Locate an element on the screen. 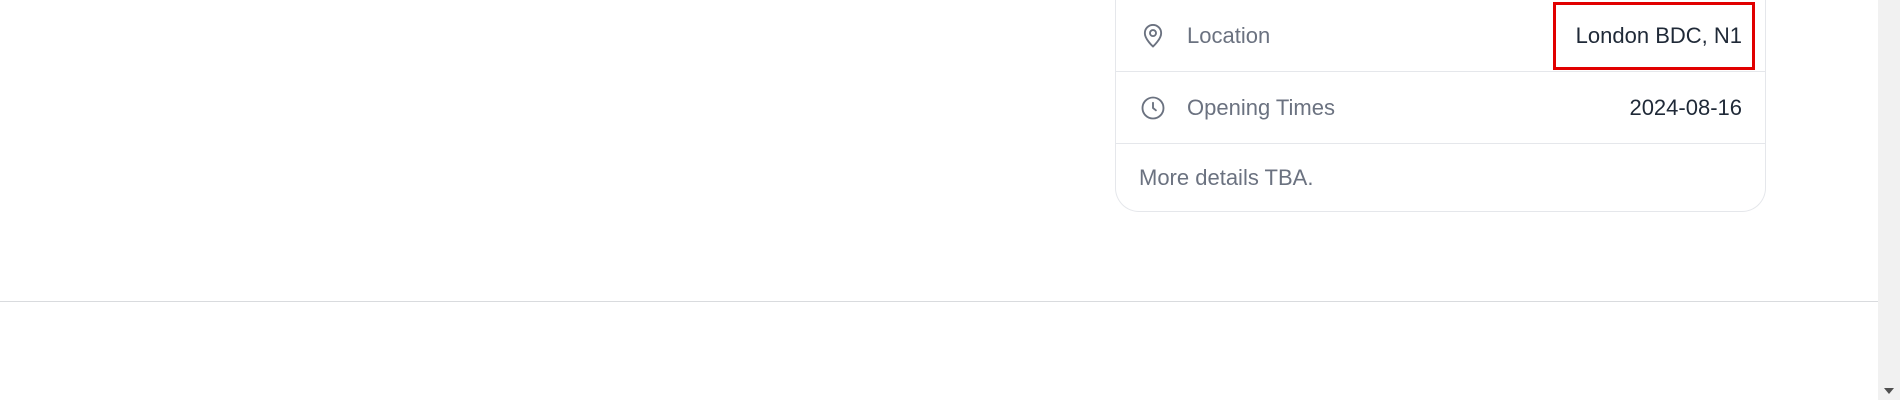 This screenshot has height=400, width=1900. map-pin-icon is located at coordinates (1153, 36).